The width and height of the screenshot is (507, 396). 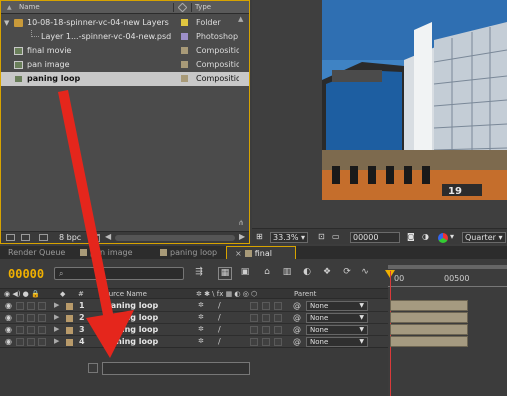 I want to click on project-item-pan-image: pan image Compositio, so click(x=125, y=65).